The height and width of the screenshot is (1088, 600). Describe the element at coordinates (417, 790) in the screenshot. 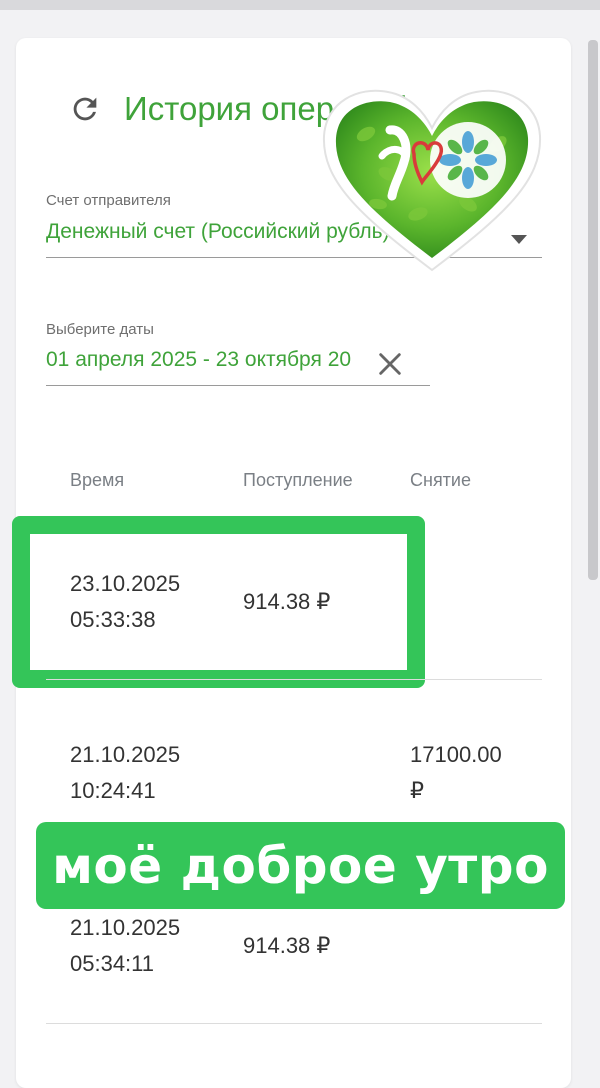

I see `row-2-withdrawal-currency: ₽` at that location.